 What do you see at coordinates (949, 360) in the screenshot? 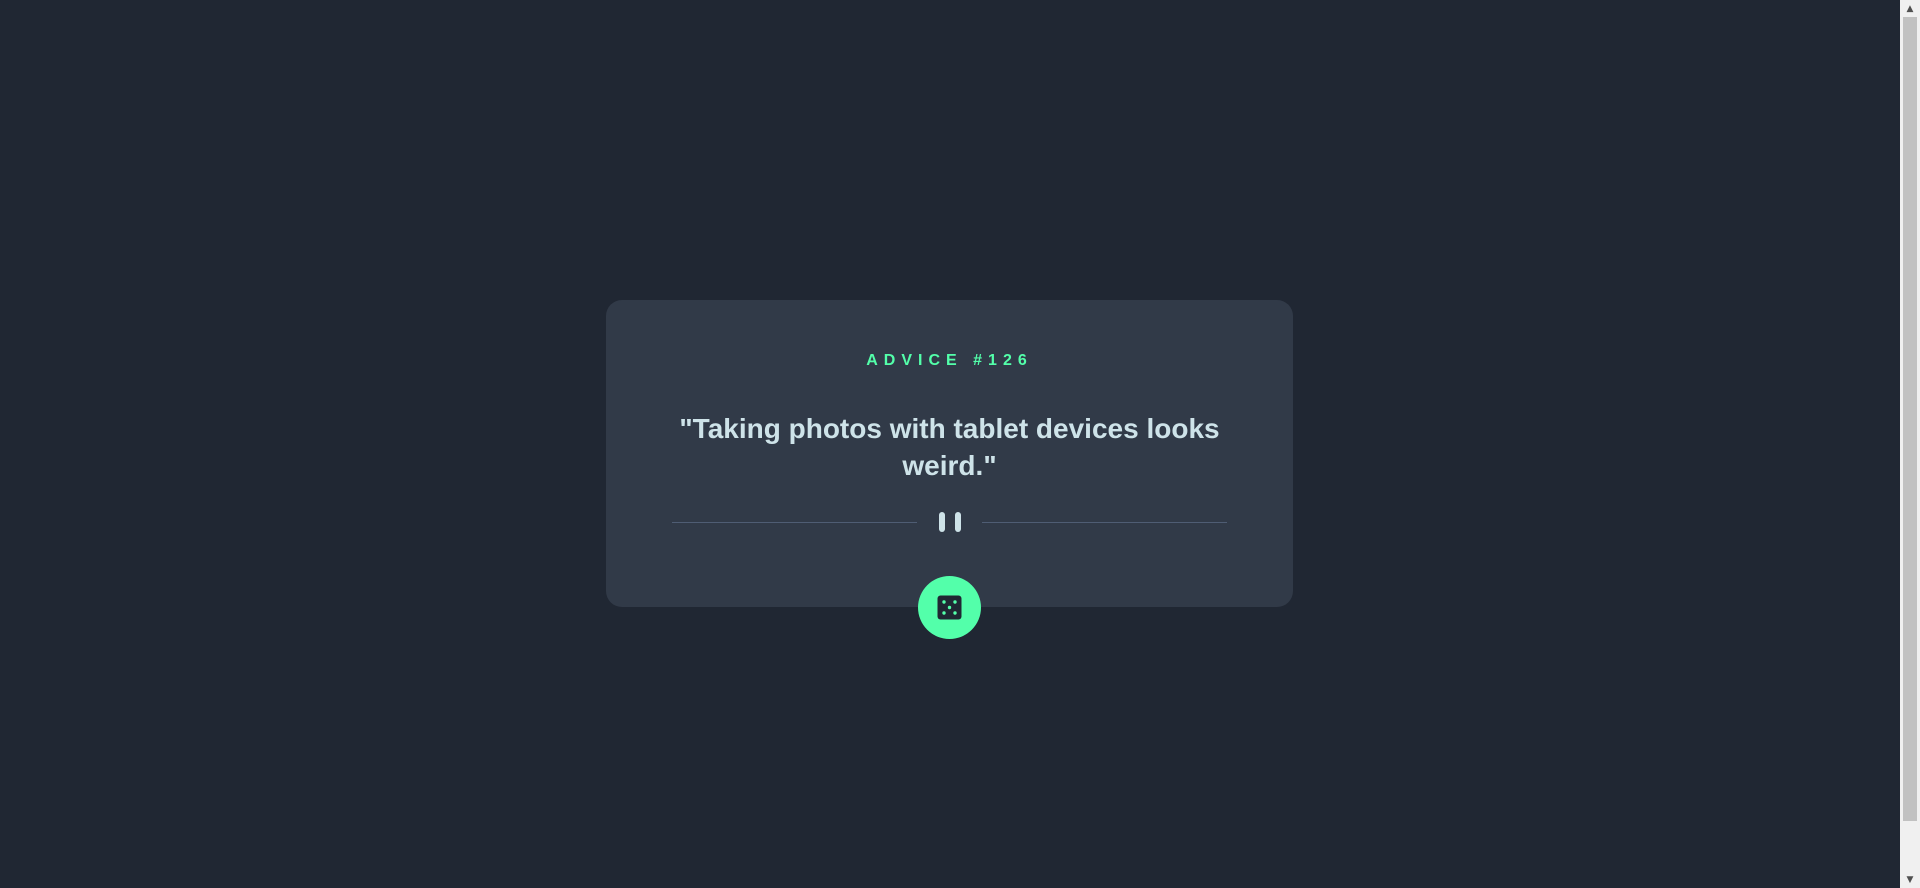
I see `advice-id-label: ADVICE #126` at bounding box center [949, 360].